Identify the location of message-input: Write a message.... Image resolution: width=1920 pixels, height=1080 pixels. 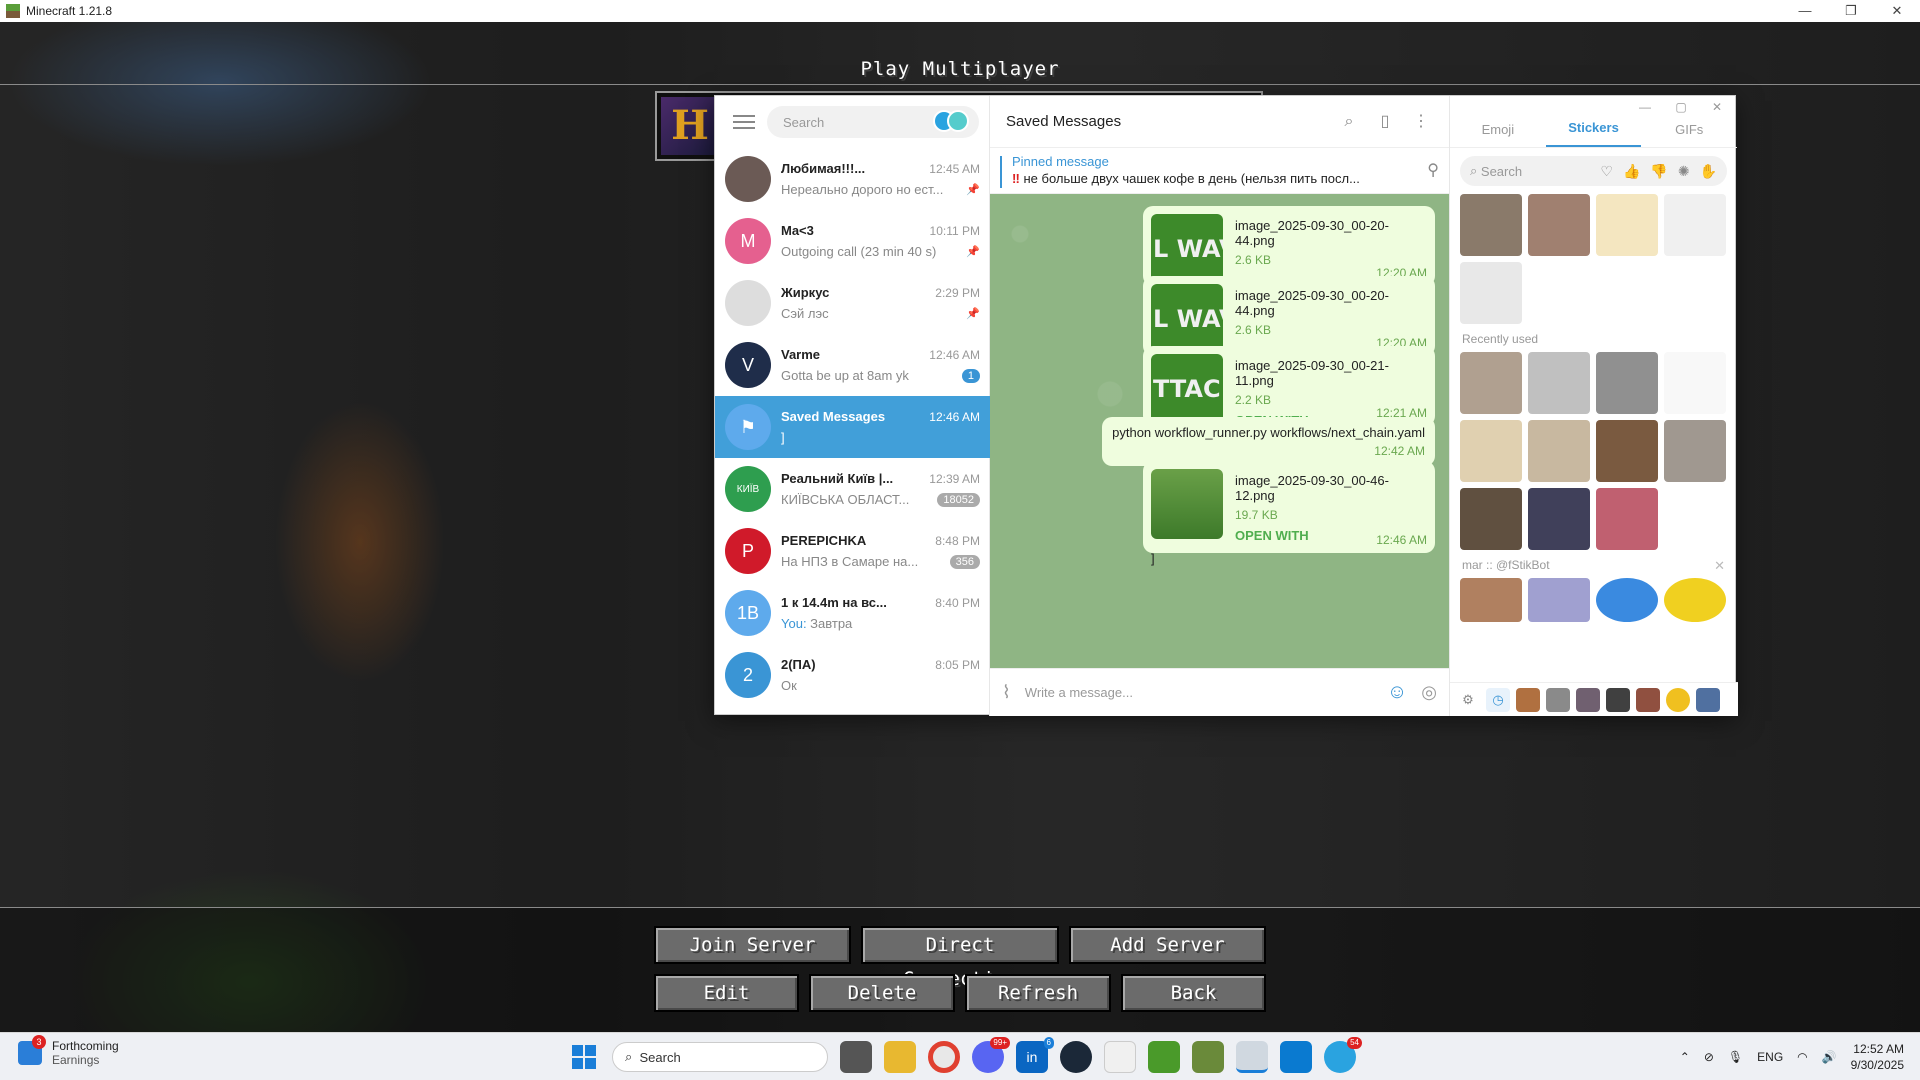
(1202, 692).